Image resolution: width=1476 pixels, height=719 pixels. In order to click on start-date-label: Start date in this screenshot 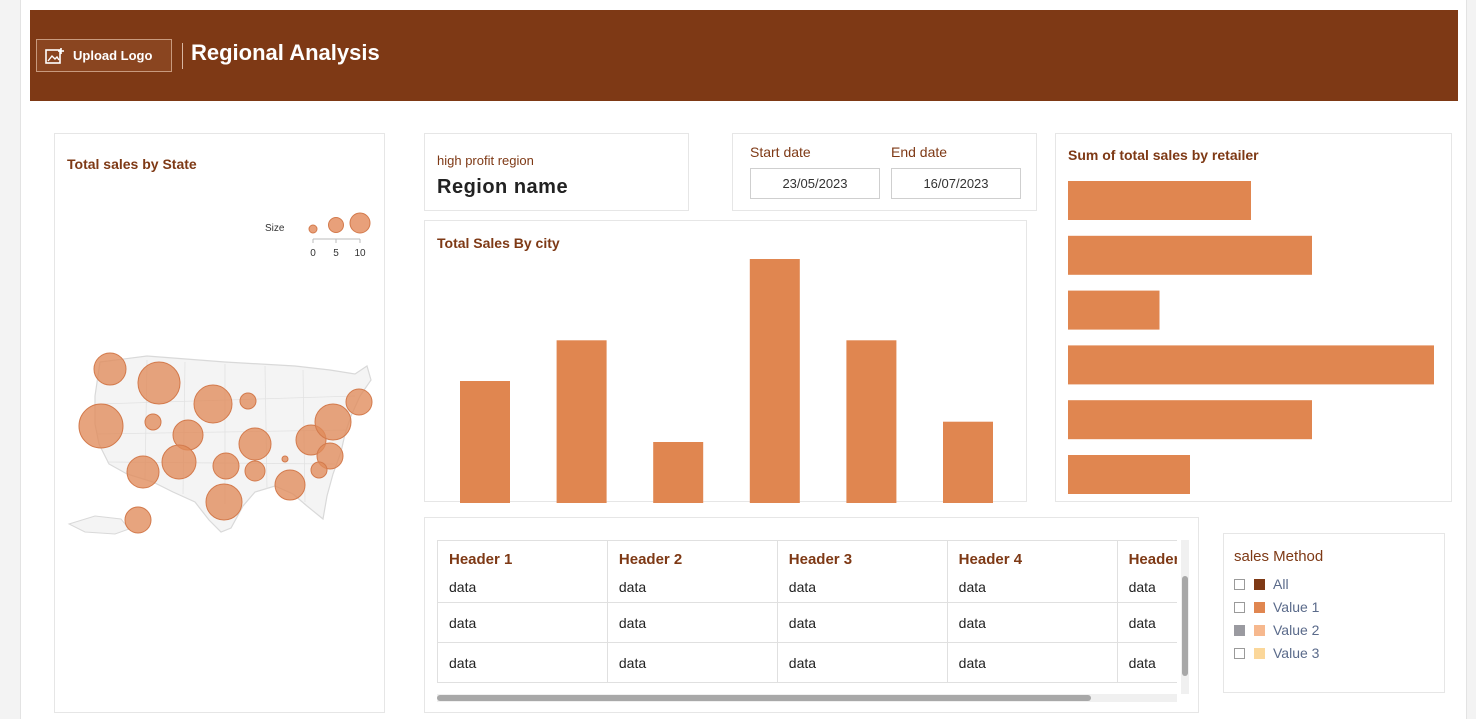, I will do `click(780, 152)`.